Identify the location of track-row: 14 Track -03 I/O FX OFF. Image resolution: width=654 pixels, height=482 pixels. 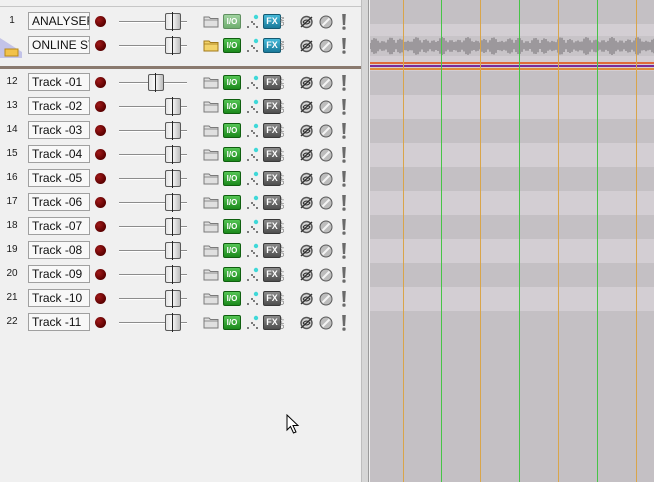
(180, 131).